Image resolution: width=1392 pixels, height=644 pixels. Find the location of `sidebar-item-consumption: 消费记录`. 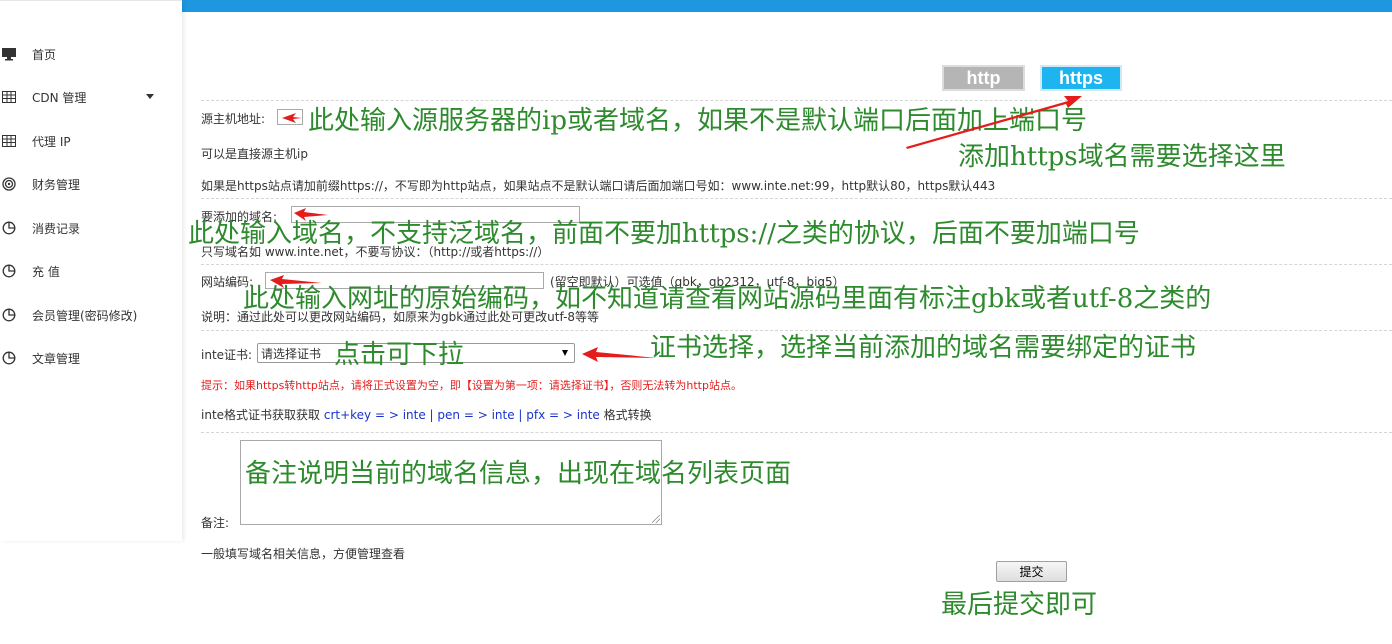

sidebar-item-consumption: 消费记录 is located at coordinates (91, 228).